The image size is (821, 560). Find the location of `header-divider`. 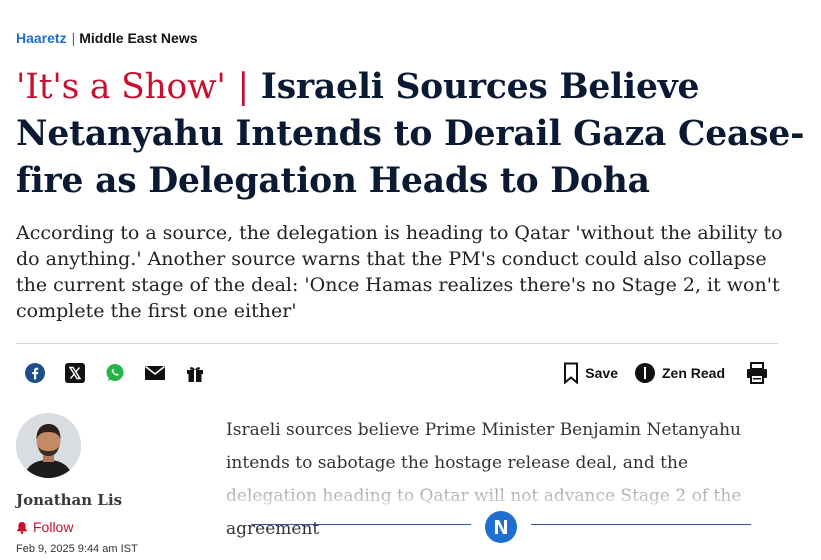

header-divider is located at coordinates (397, 343).